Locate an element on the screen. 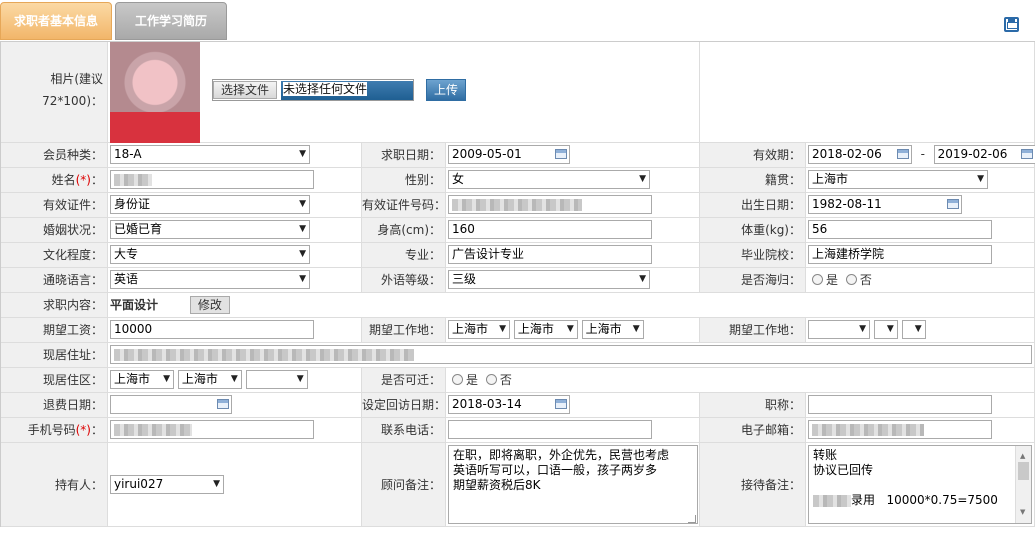 The height and width of the screenshot is (538, 1035). form-row-4: 婚姻状况： 已婚已育 身高(cm)： 160 体重(kg)： 56 is located at coordinates (518, 230).